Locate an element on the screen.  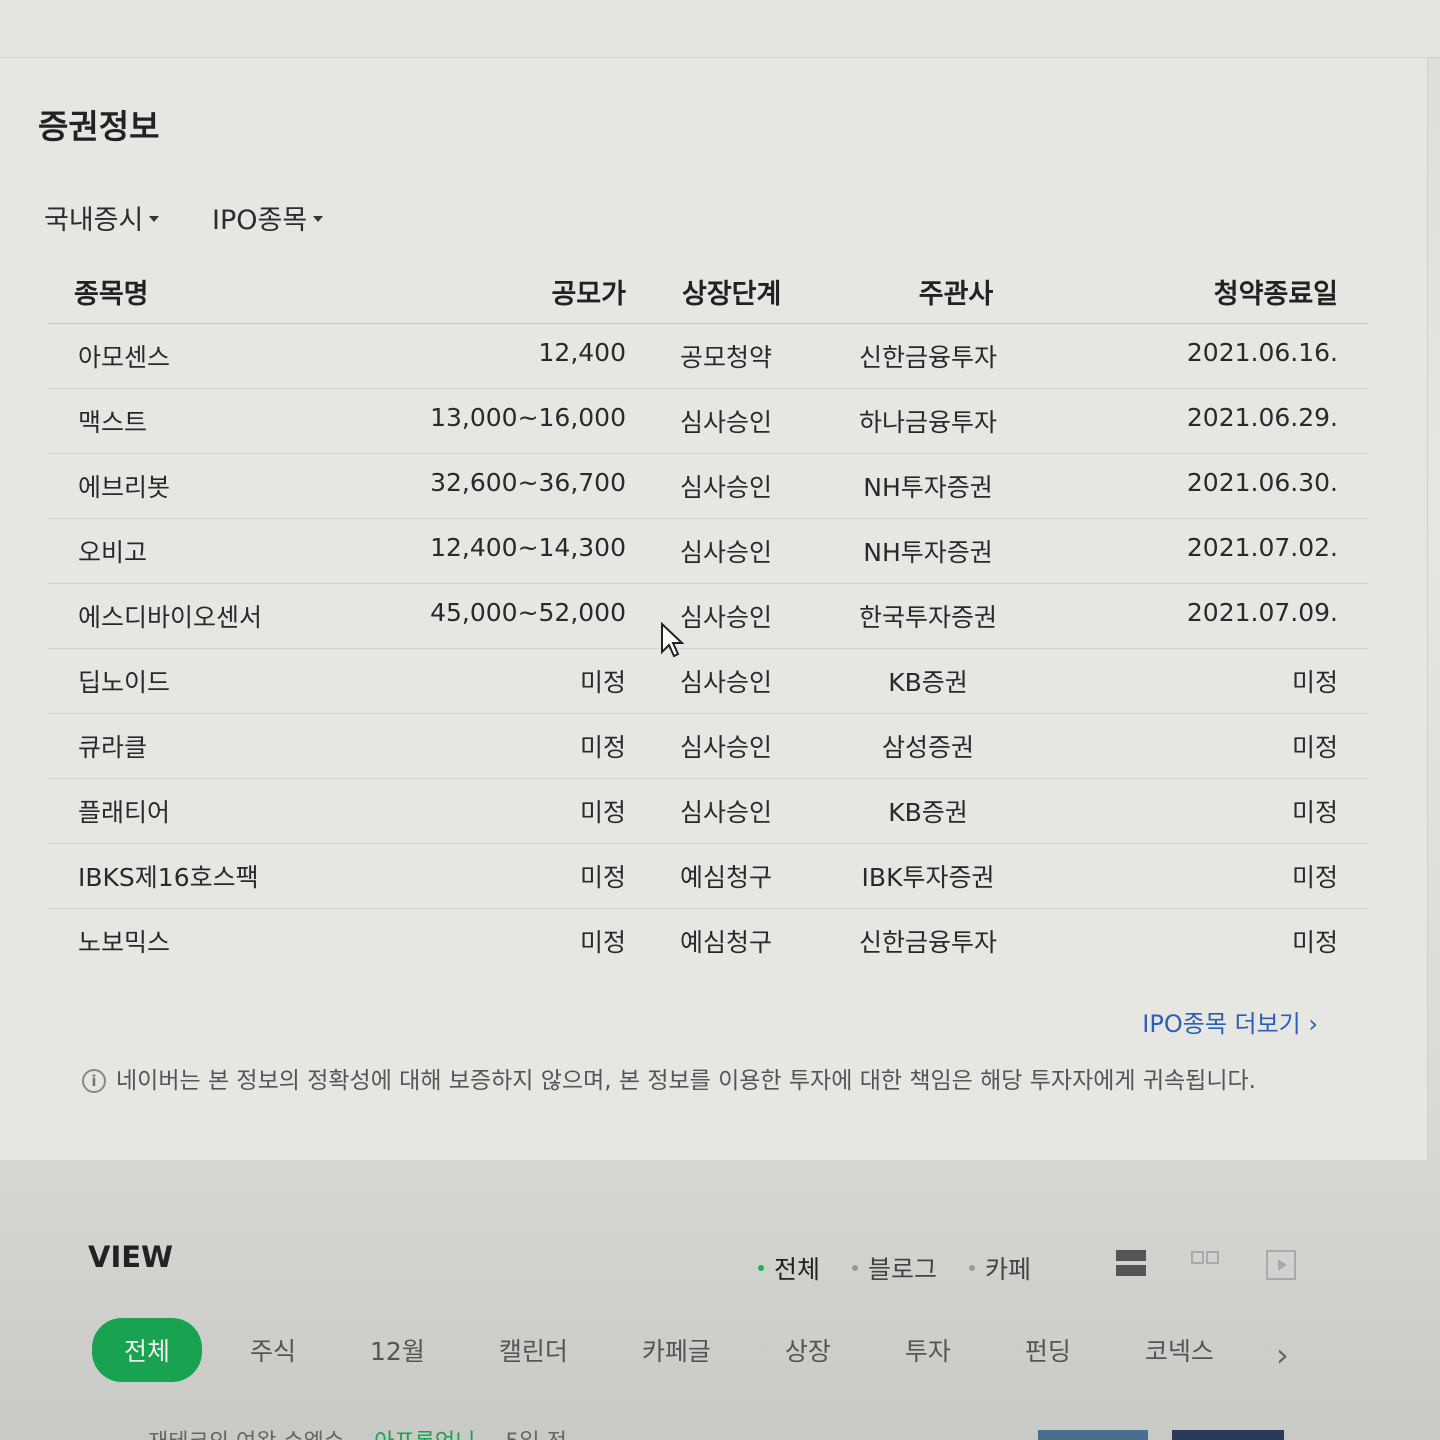
ipo-lead-manager: 한국투자증권 is located at coordinates (928, 617).